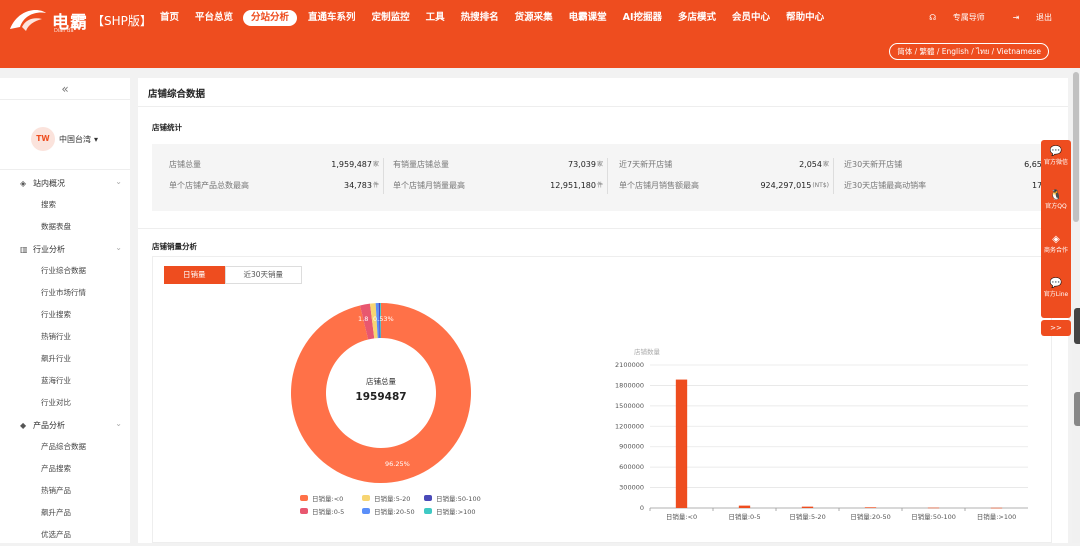  Describe the element at coordinates (381, 381) in the screenshot. I see `donut-center-title: 店铺总量` at that location.